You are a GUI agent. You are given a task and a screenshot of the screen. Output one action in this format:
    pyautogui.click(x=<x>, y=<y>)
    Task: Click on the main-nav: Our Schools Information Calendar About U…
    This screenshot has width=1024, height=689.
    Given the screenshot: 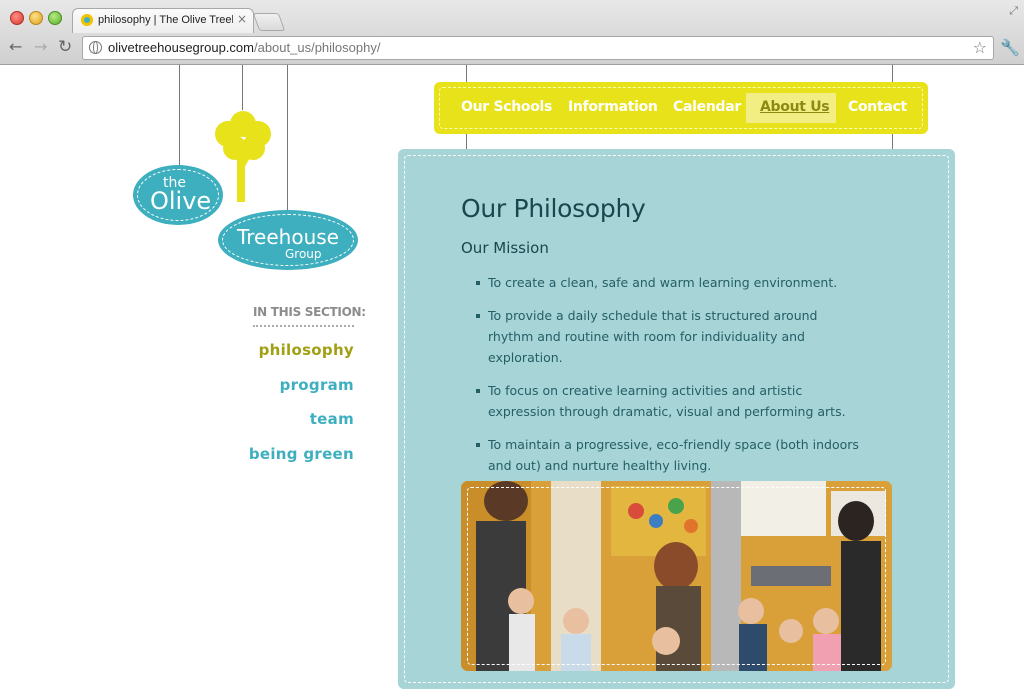 What is the action you would take?
    pyautogui.click(x=681, y=108)
    